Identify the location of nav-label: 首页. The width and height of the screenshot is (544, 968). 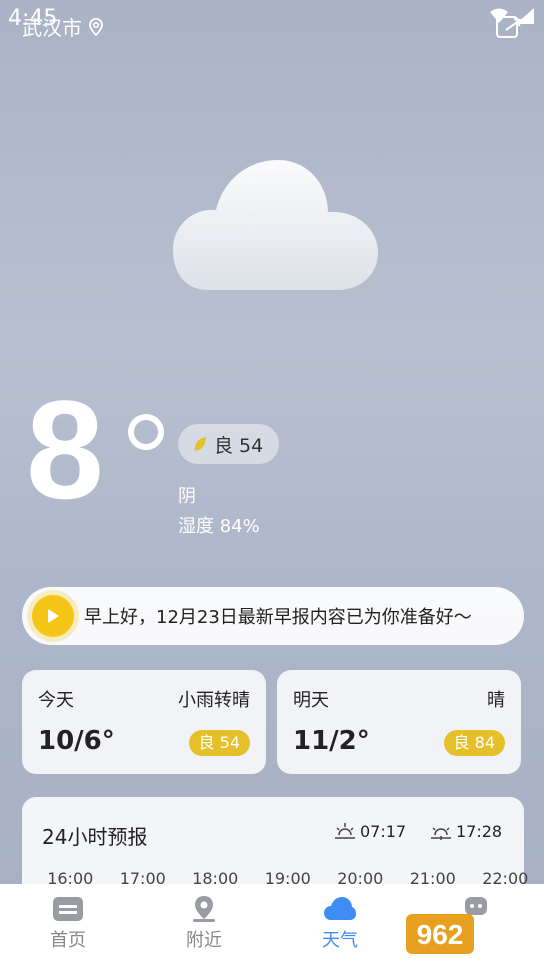
(68, 940).